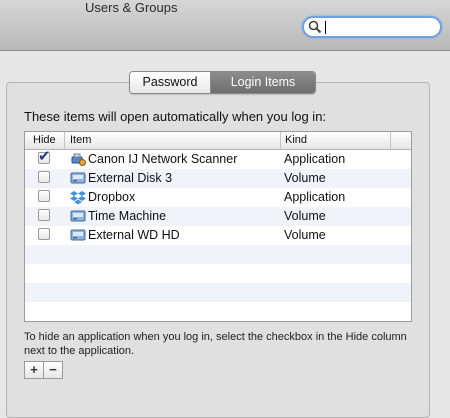 The height and width of the screenshot is (418, 450). Describe the element at coordinates (170, 82) in the screenshot. I see `tab-password: Password` at that location.